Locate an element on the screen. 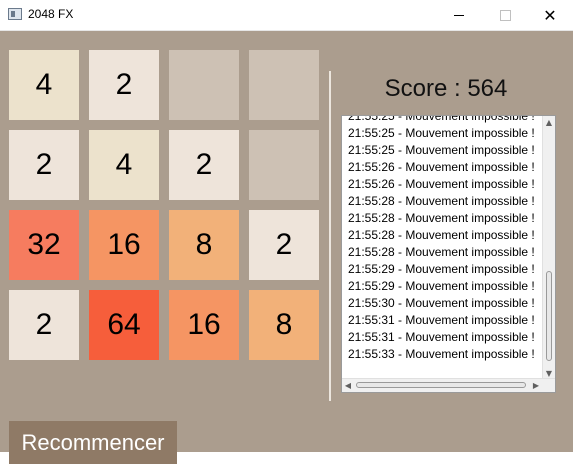  maximize-icon is located at coordinates (505, 15).